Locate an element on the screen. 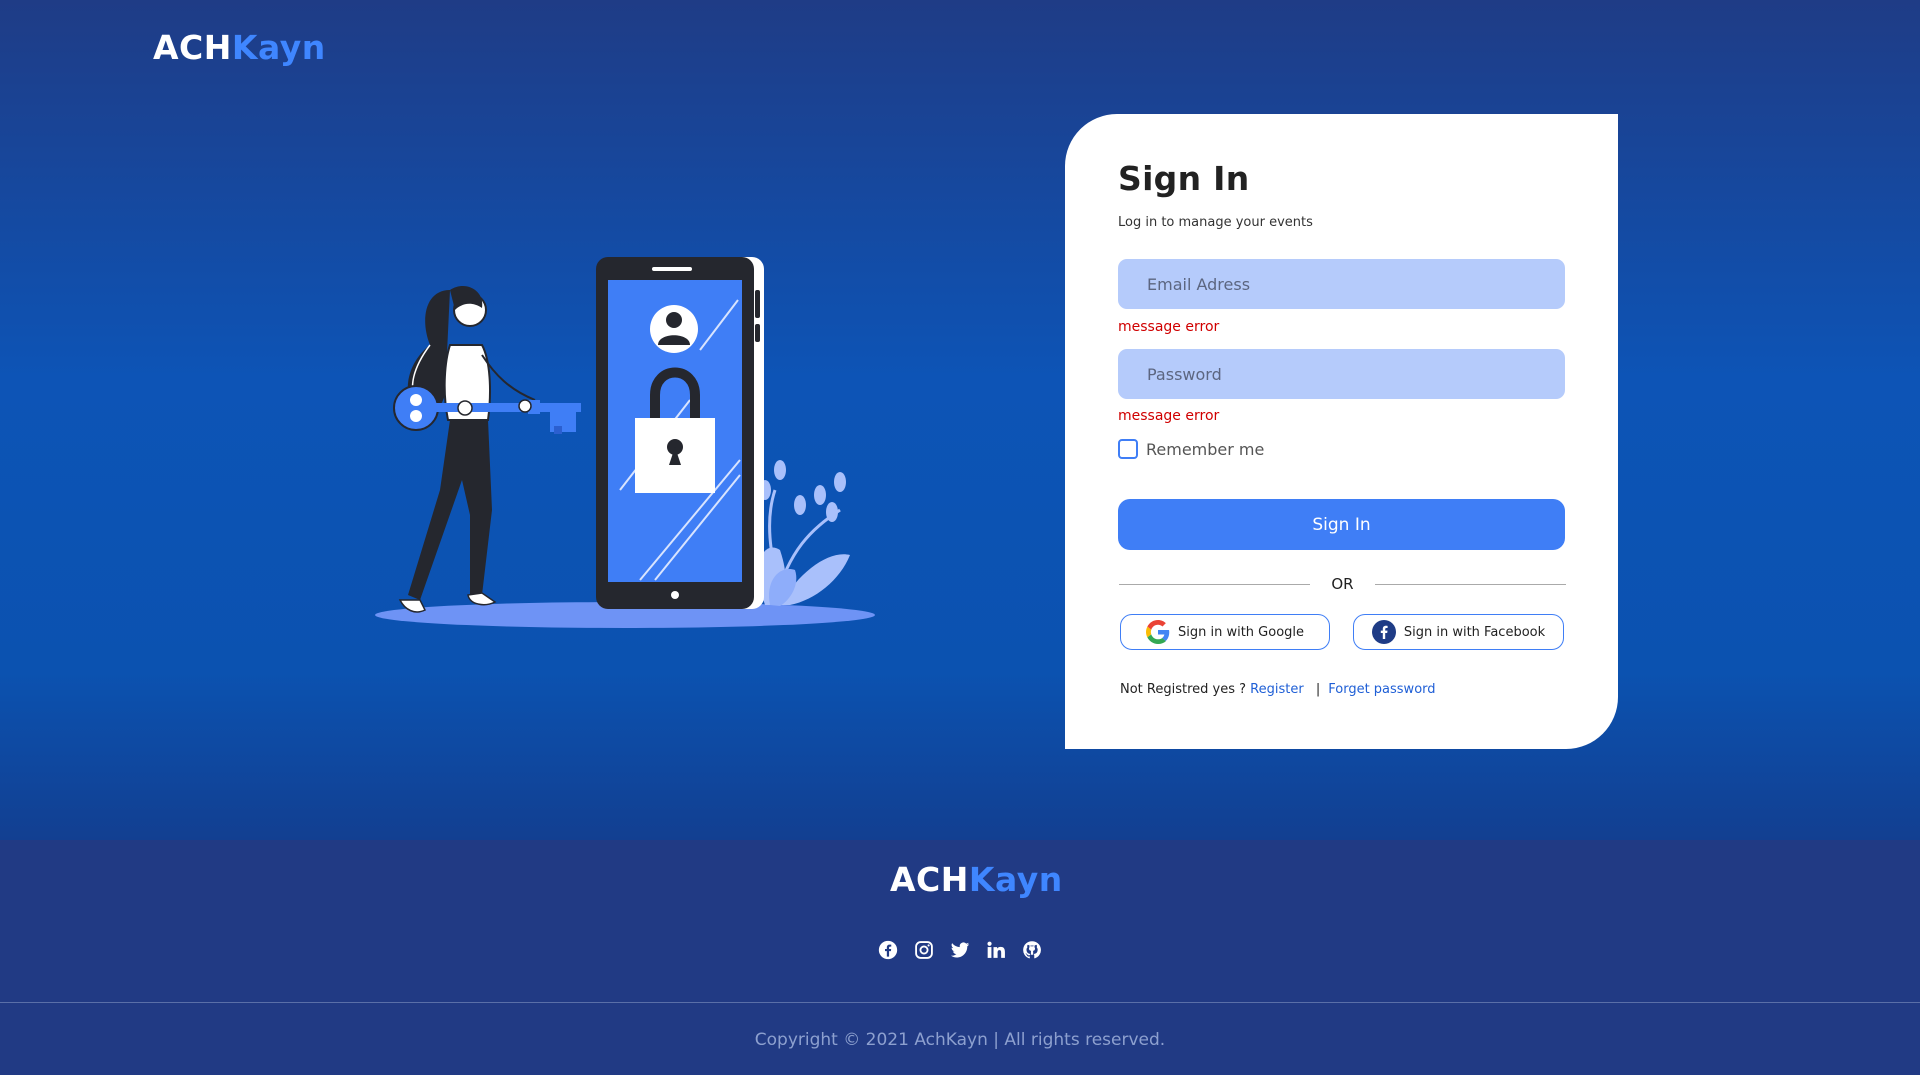 The width and height of the screenshot is (1920, 1075). brand-logo: ACHKayn is located at coordinates (239, 47).